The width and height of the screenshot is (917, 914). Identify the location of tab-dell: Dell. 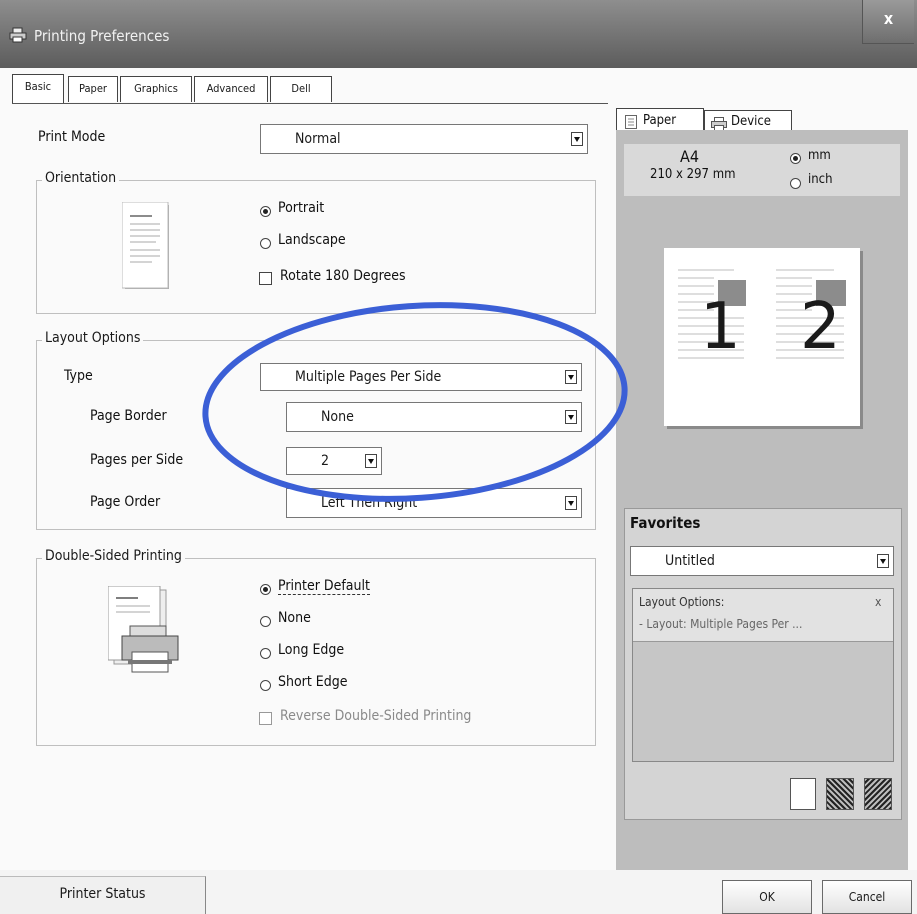
(301, 89).